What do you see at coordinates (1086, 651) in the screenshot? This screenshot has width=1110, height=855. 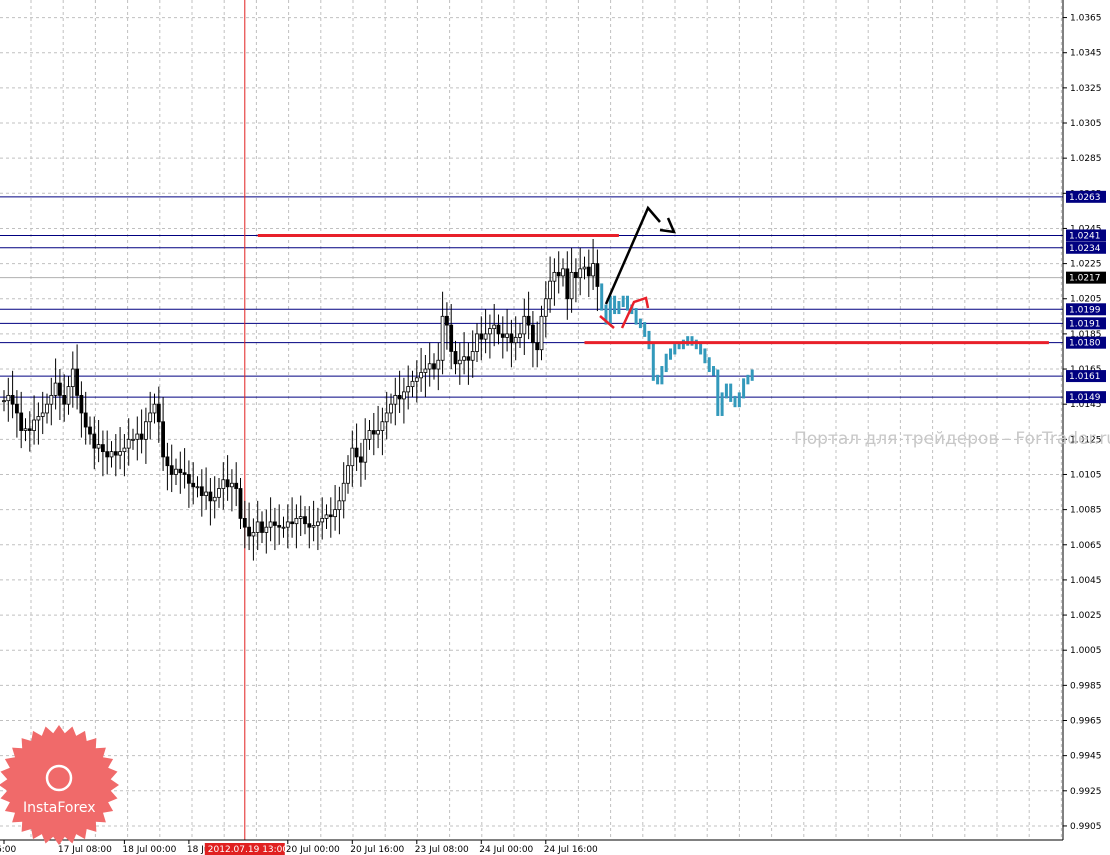 I see `y-tick-label: 1.0005` at bounding box center [1086, 651].